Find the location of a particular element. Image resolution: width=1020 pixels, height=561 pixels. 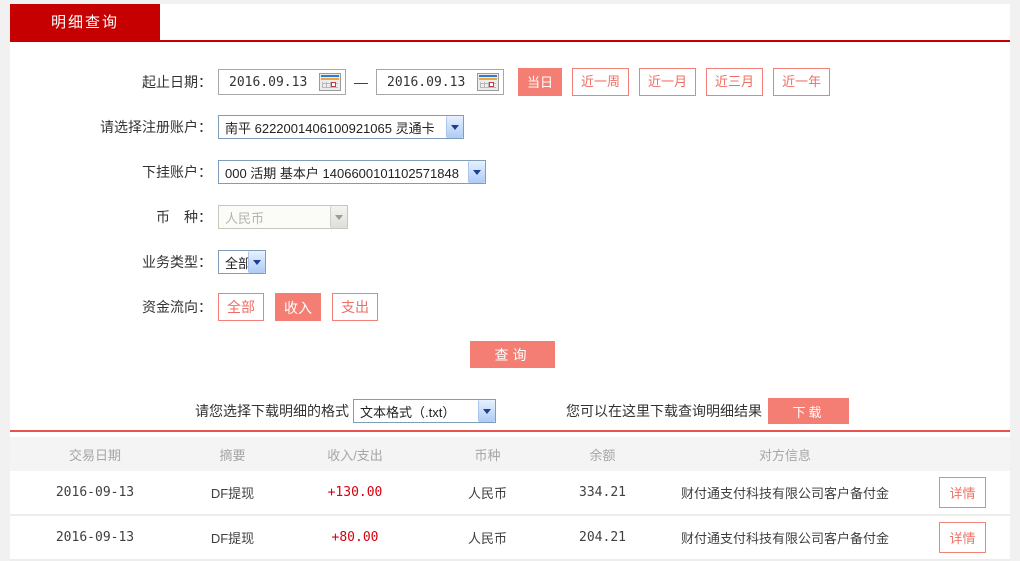

header-transaction-date: 交易日期 is located at coordinates (94, 455).